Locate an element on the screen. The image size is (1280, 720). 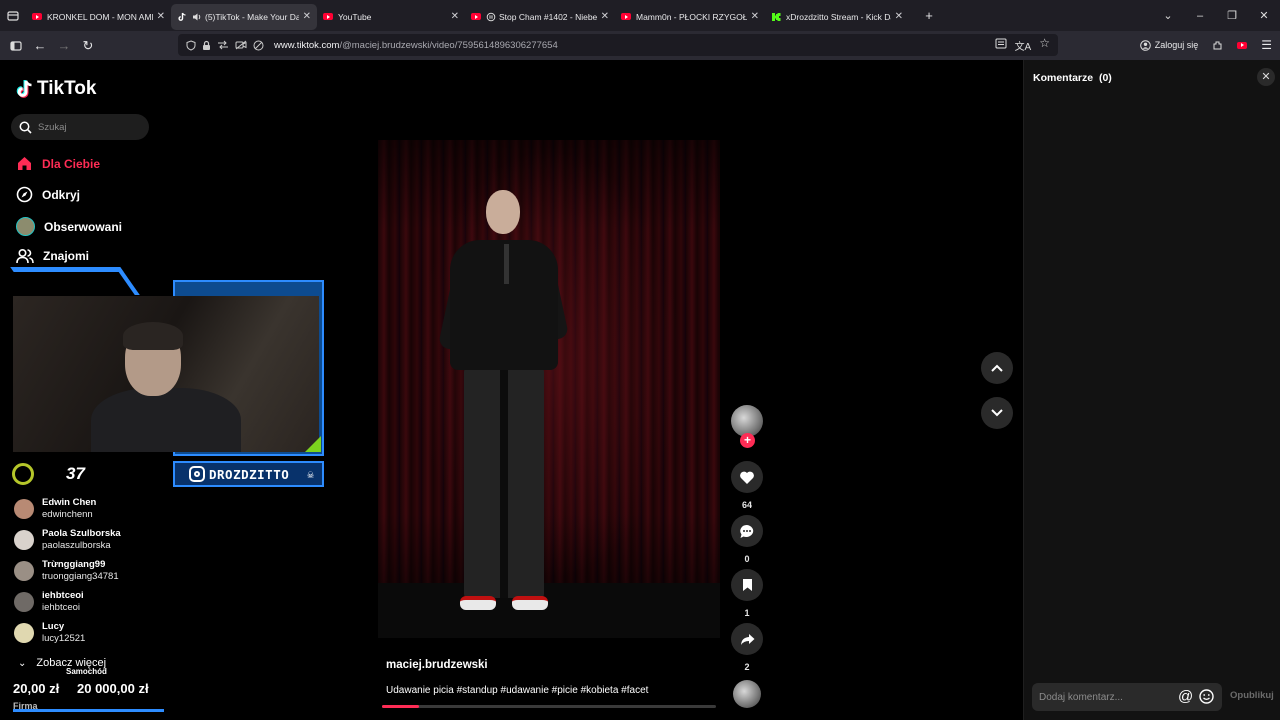
nav-following: Obserwowani is located at coordinates (69, 226).